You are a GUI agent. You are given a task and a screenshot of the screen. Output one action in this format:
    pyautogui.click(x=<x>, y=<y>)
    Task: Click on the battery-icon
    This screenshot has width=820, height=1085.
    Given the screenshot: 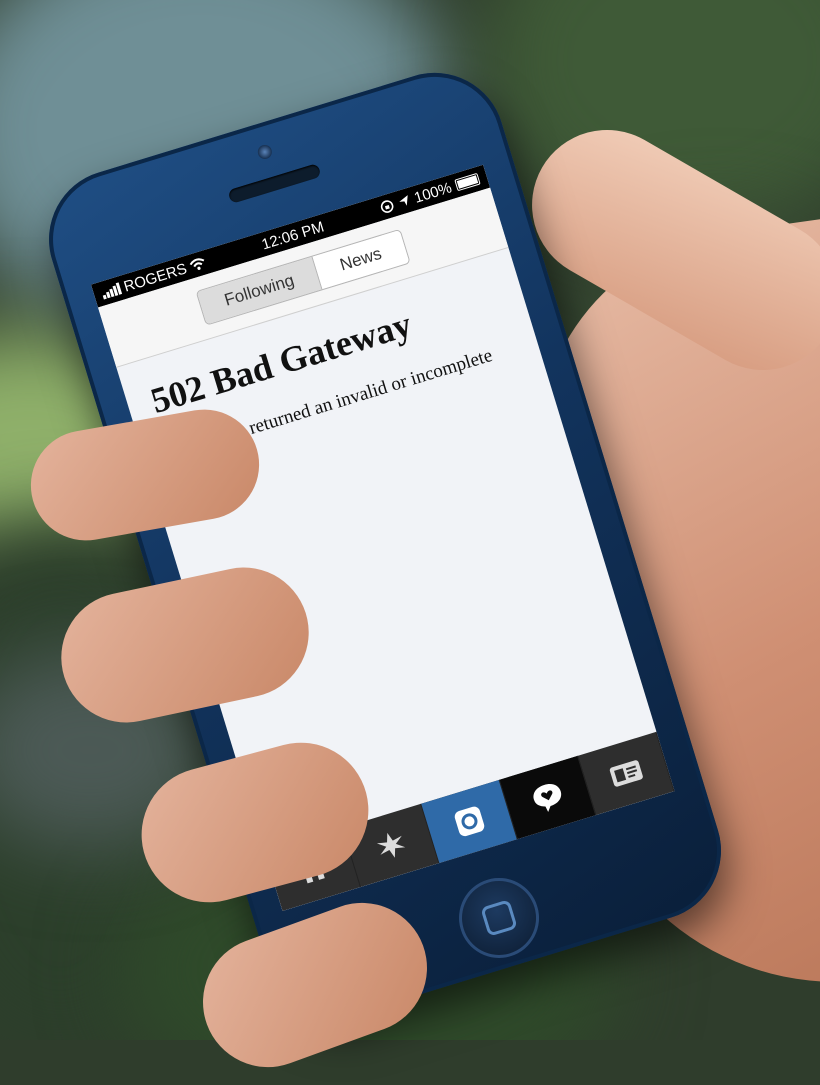 What is the action you would take?
    pyautogui.click(x=467, y=182)
    